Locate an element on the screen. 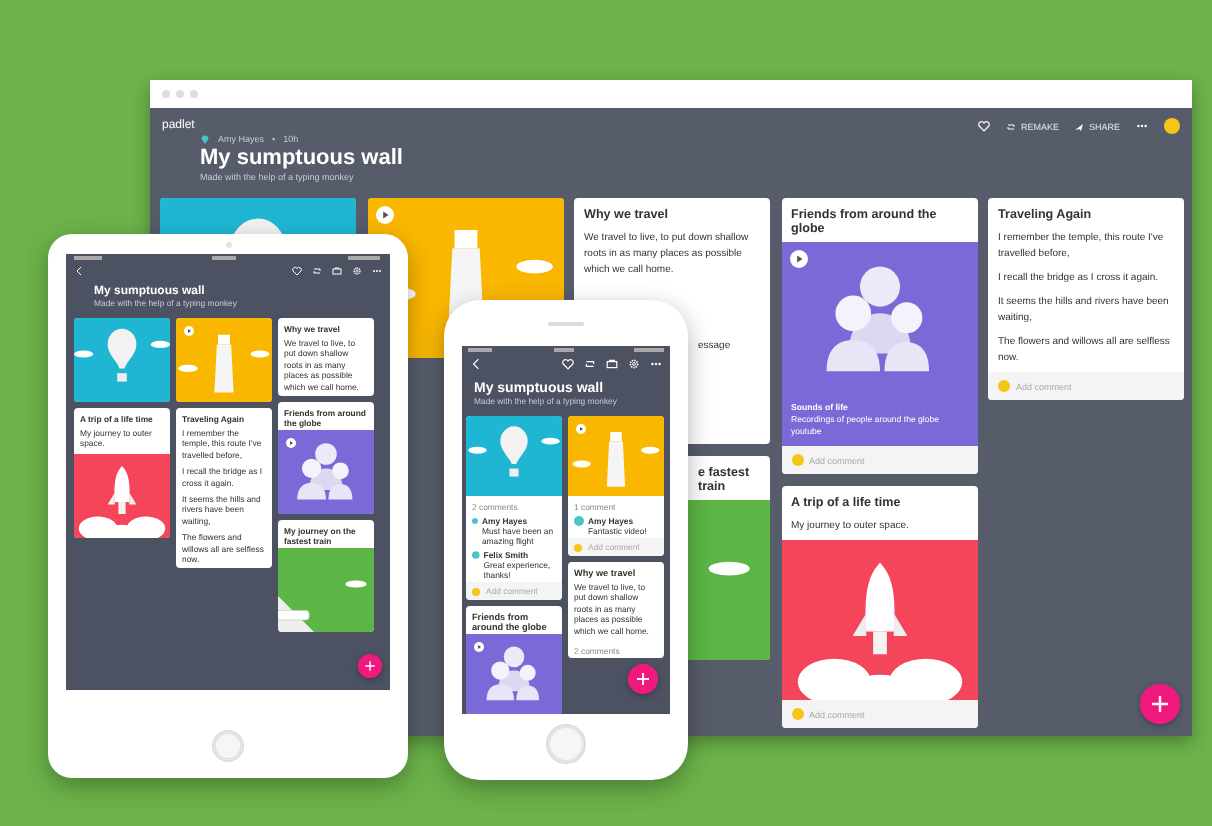  share-icon is located at coordinates (1079, 126).